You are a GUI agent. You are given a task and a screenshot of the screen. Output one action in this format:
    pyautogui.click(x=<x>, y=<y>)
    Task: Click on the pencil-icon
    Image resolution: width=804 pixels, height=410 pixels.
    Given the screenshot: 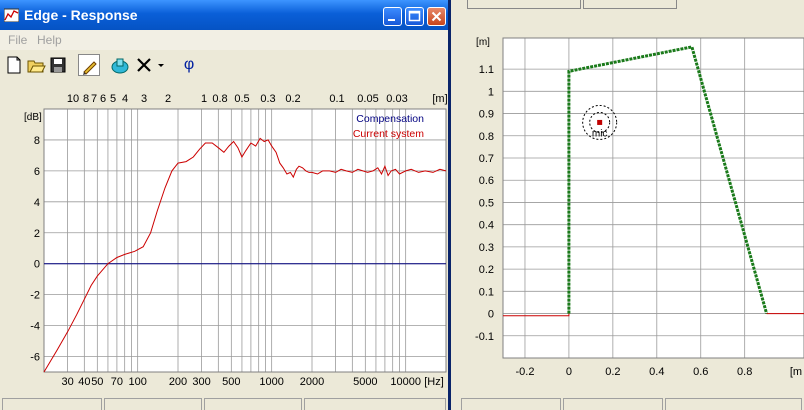 What is the action you would take?
    pyautogui.click(x=90, y=68)
    